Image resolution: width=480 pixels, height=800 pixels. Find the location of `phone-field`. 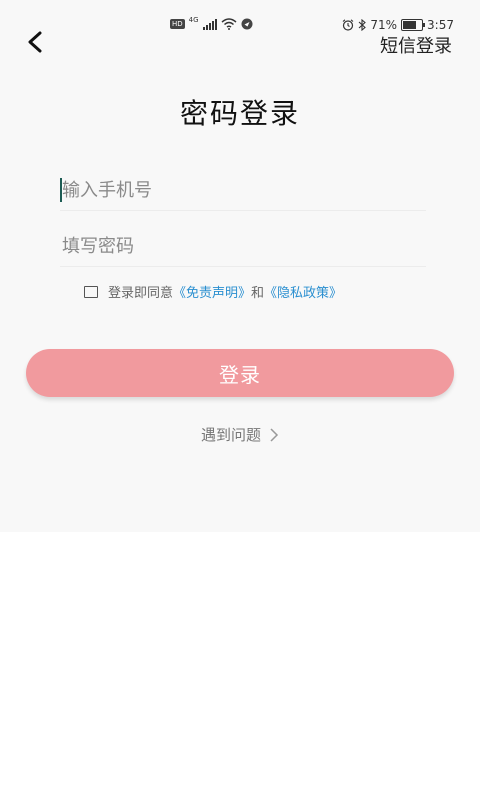

phone-field is located at coordinates (243, 190).